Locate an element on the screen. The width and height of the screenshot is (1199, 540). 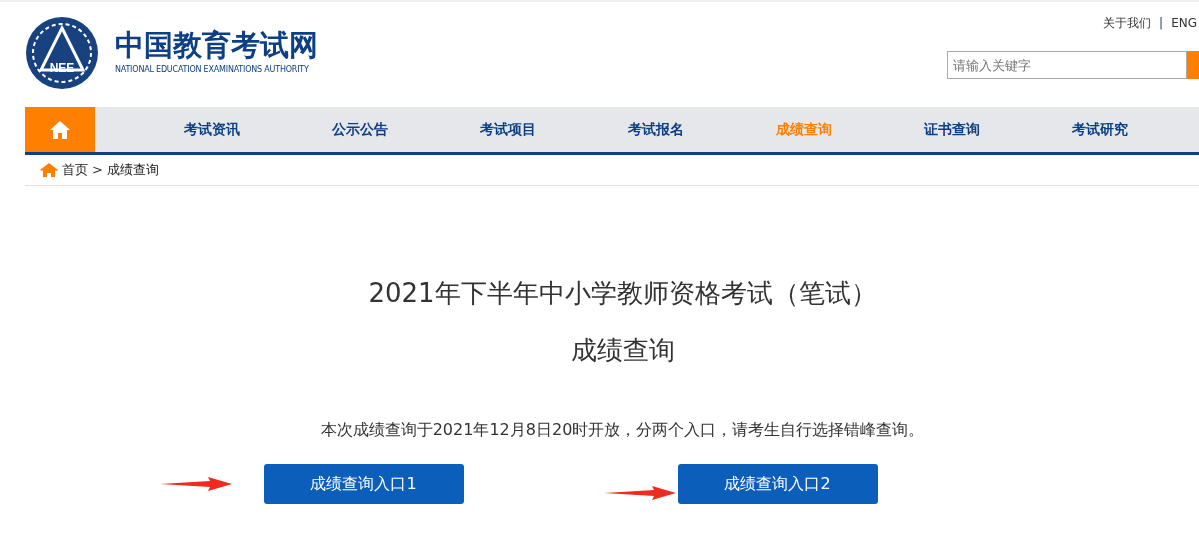
page-title: 2021年下半年中小学教师资格考试（笔试） is located at coordinates (622, 293).